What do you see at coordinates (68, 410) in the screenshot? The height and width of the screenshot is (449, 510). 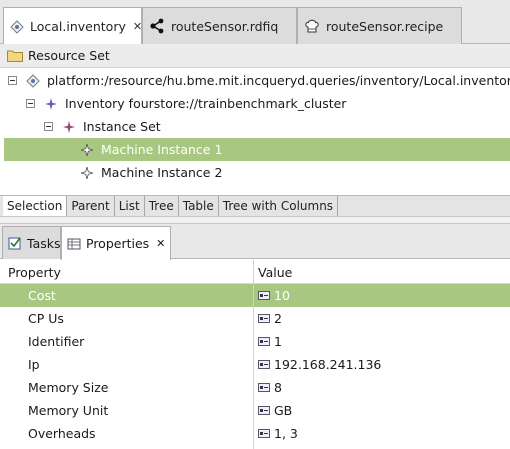 I see `property-name: Memory Unit` at bounding box center [68, 410].